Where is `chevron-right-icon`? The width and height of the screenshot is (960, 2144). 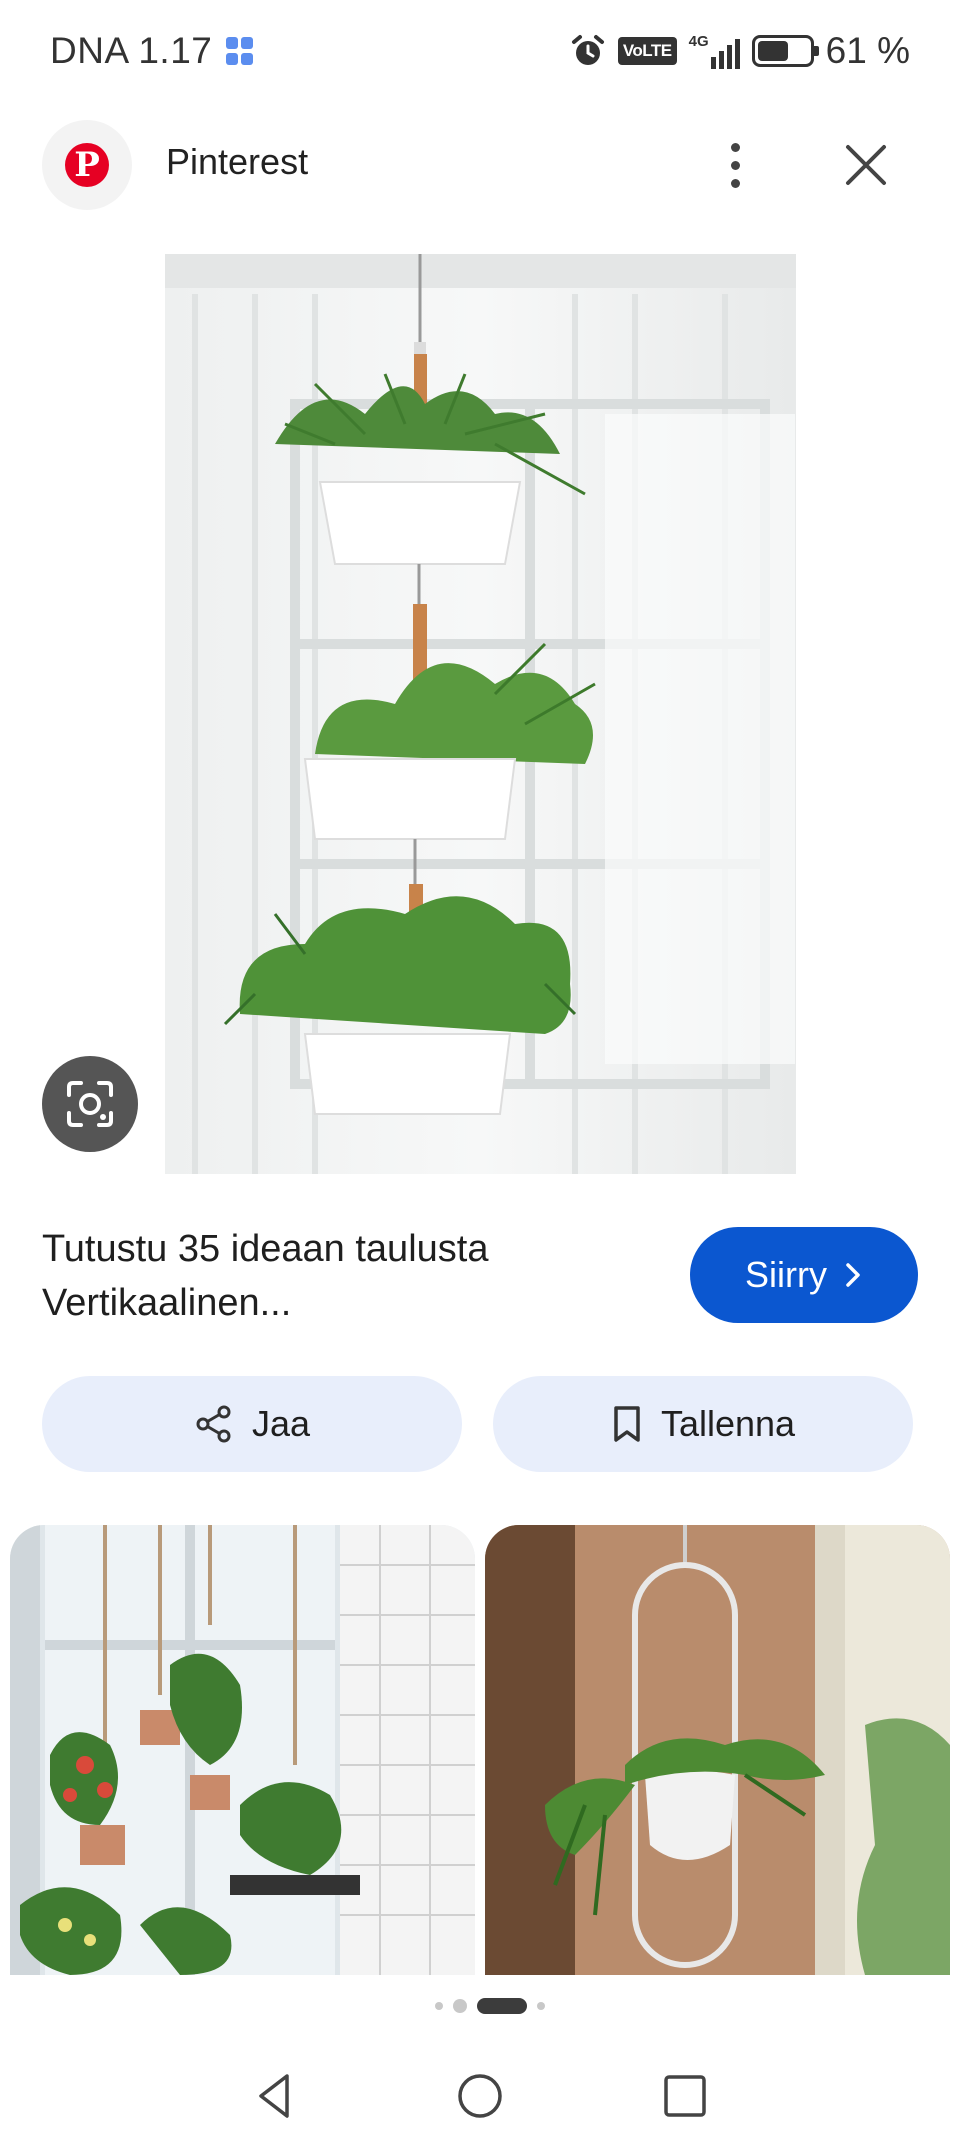 chevron-right-icon is located at coordinates (853, 1275).